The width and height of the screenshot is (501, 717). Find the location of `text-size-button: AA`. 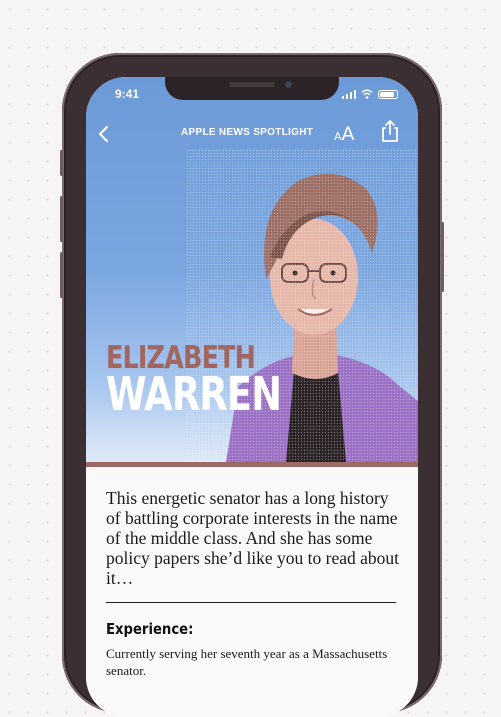

text-size-button: AA is located at coordinates (344, 134).